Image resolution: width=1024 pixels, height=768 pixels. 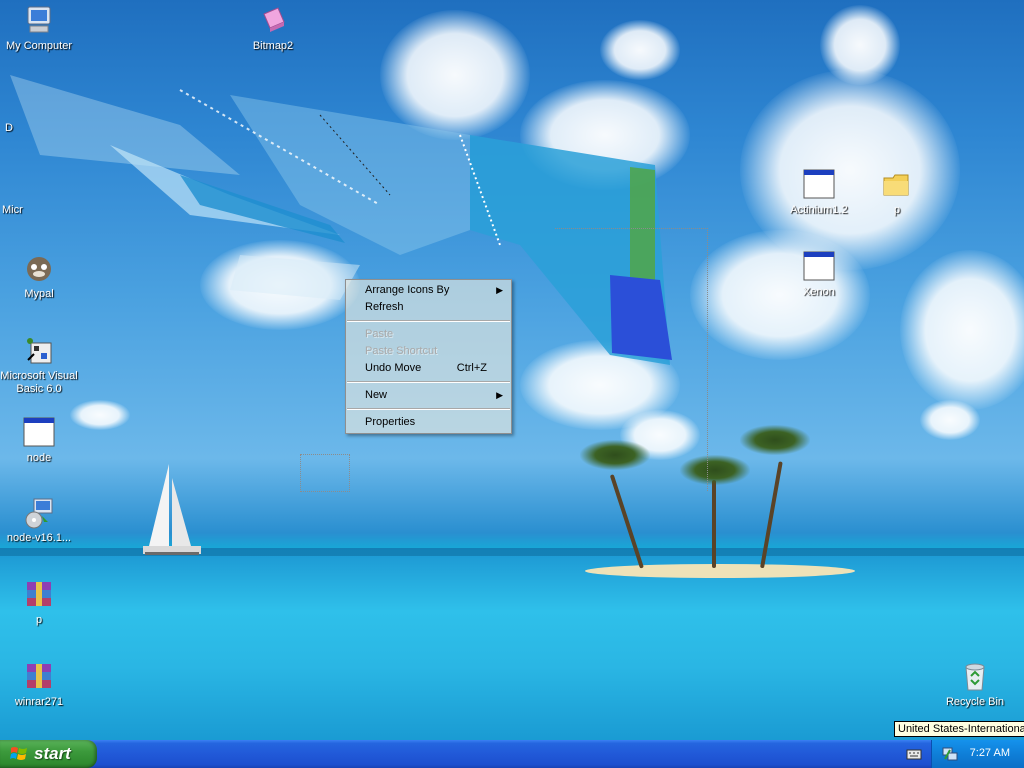 What do you see at coordinates (428, 307) in the screenshot?
I see `menu-item-refresh: Refresh` at bounding box center [428, 307].